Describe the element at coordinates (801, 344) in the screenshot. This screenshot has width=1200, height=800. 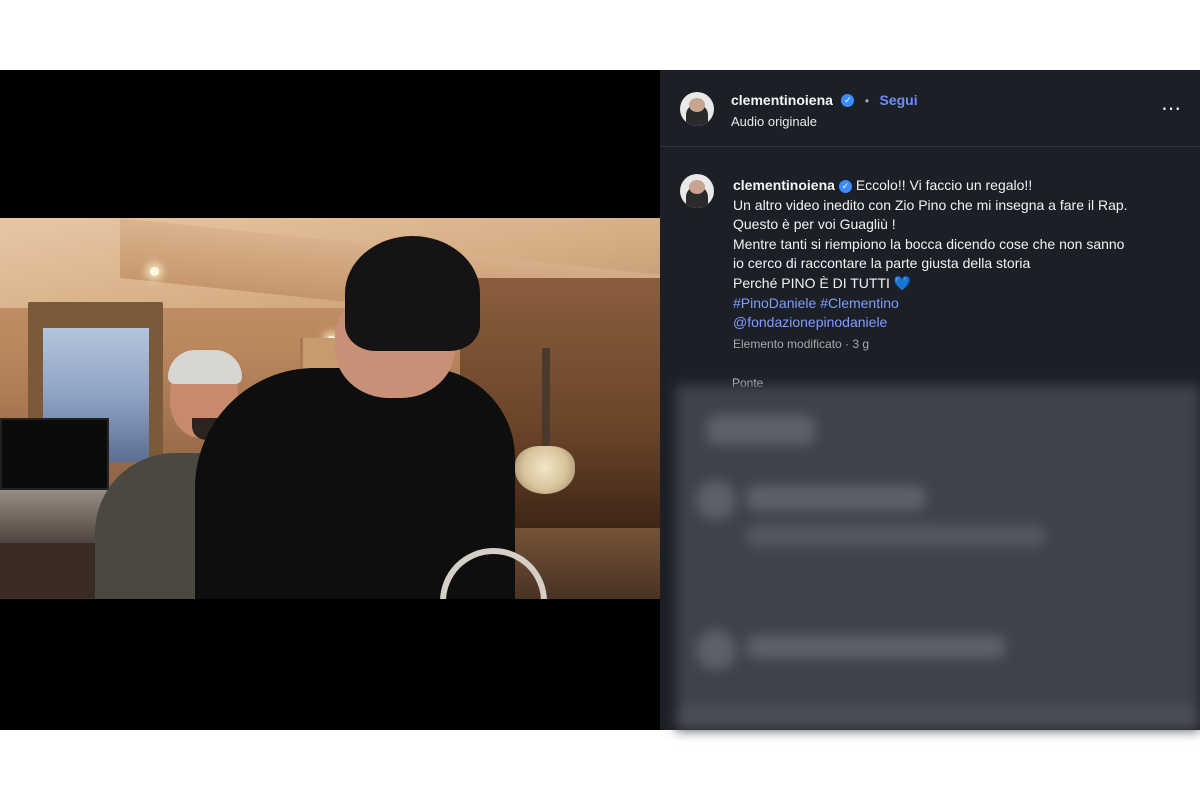
I see `post-meta: Elemento modificato · 3 g` at that location.